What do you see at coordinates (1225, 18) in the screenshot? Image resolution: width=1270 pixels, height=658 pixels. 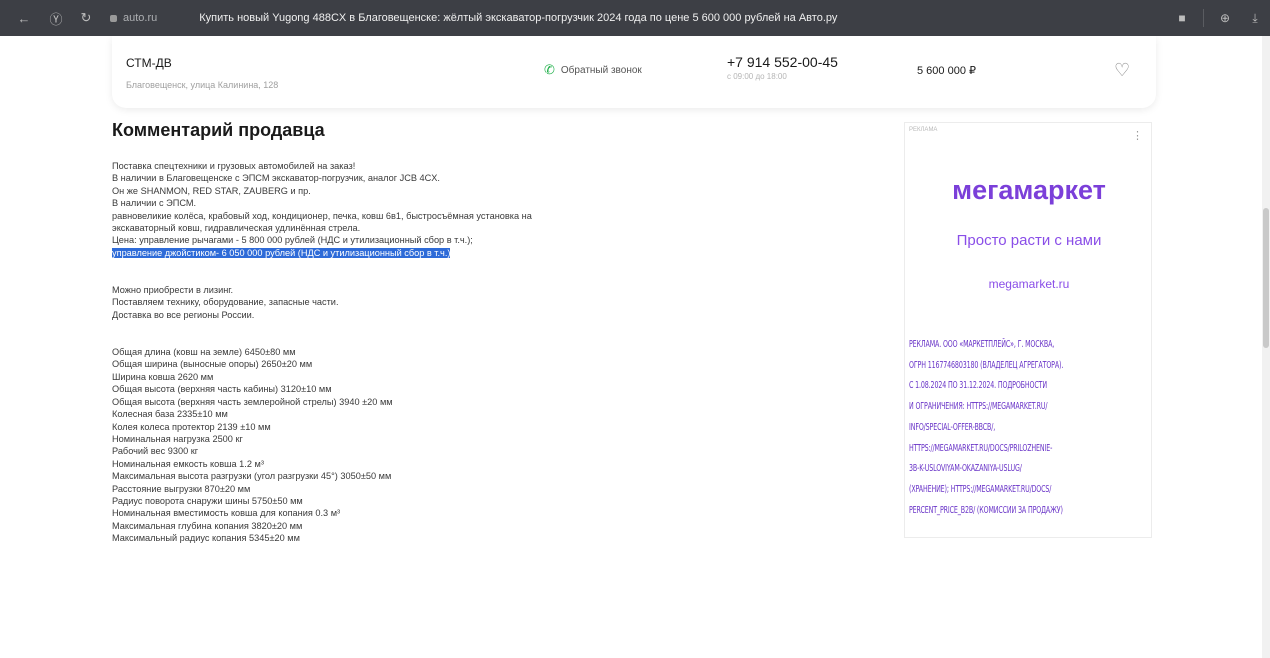 I see `extensions-icon: ⊕` at bounding box center [1225, 18].